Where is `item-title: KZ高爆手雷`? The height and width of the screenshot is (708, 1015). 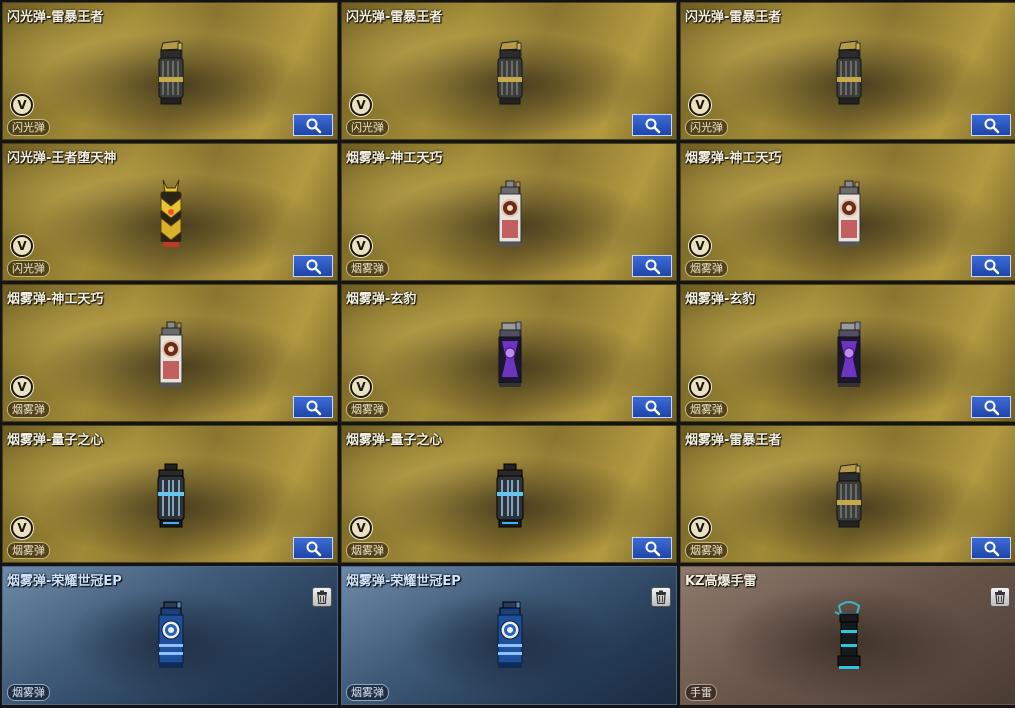 item-title: KZ高爆手雷 is located at coordinates (721, 581).